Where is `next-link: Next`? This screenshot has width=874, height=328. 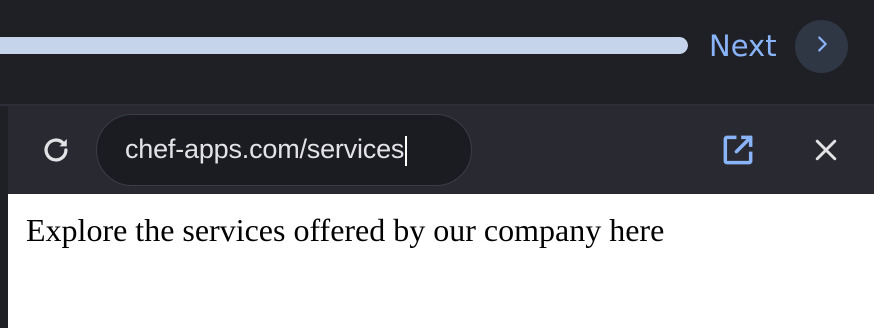
next-link: Next is located at coordinates (743, 46).